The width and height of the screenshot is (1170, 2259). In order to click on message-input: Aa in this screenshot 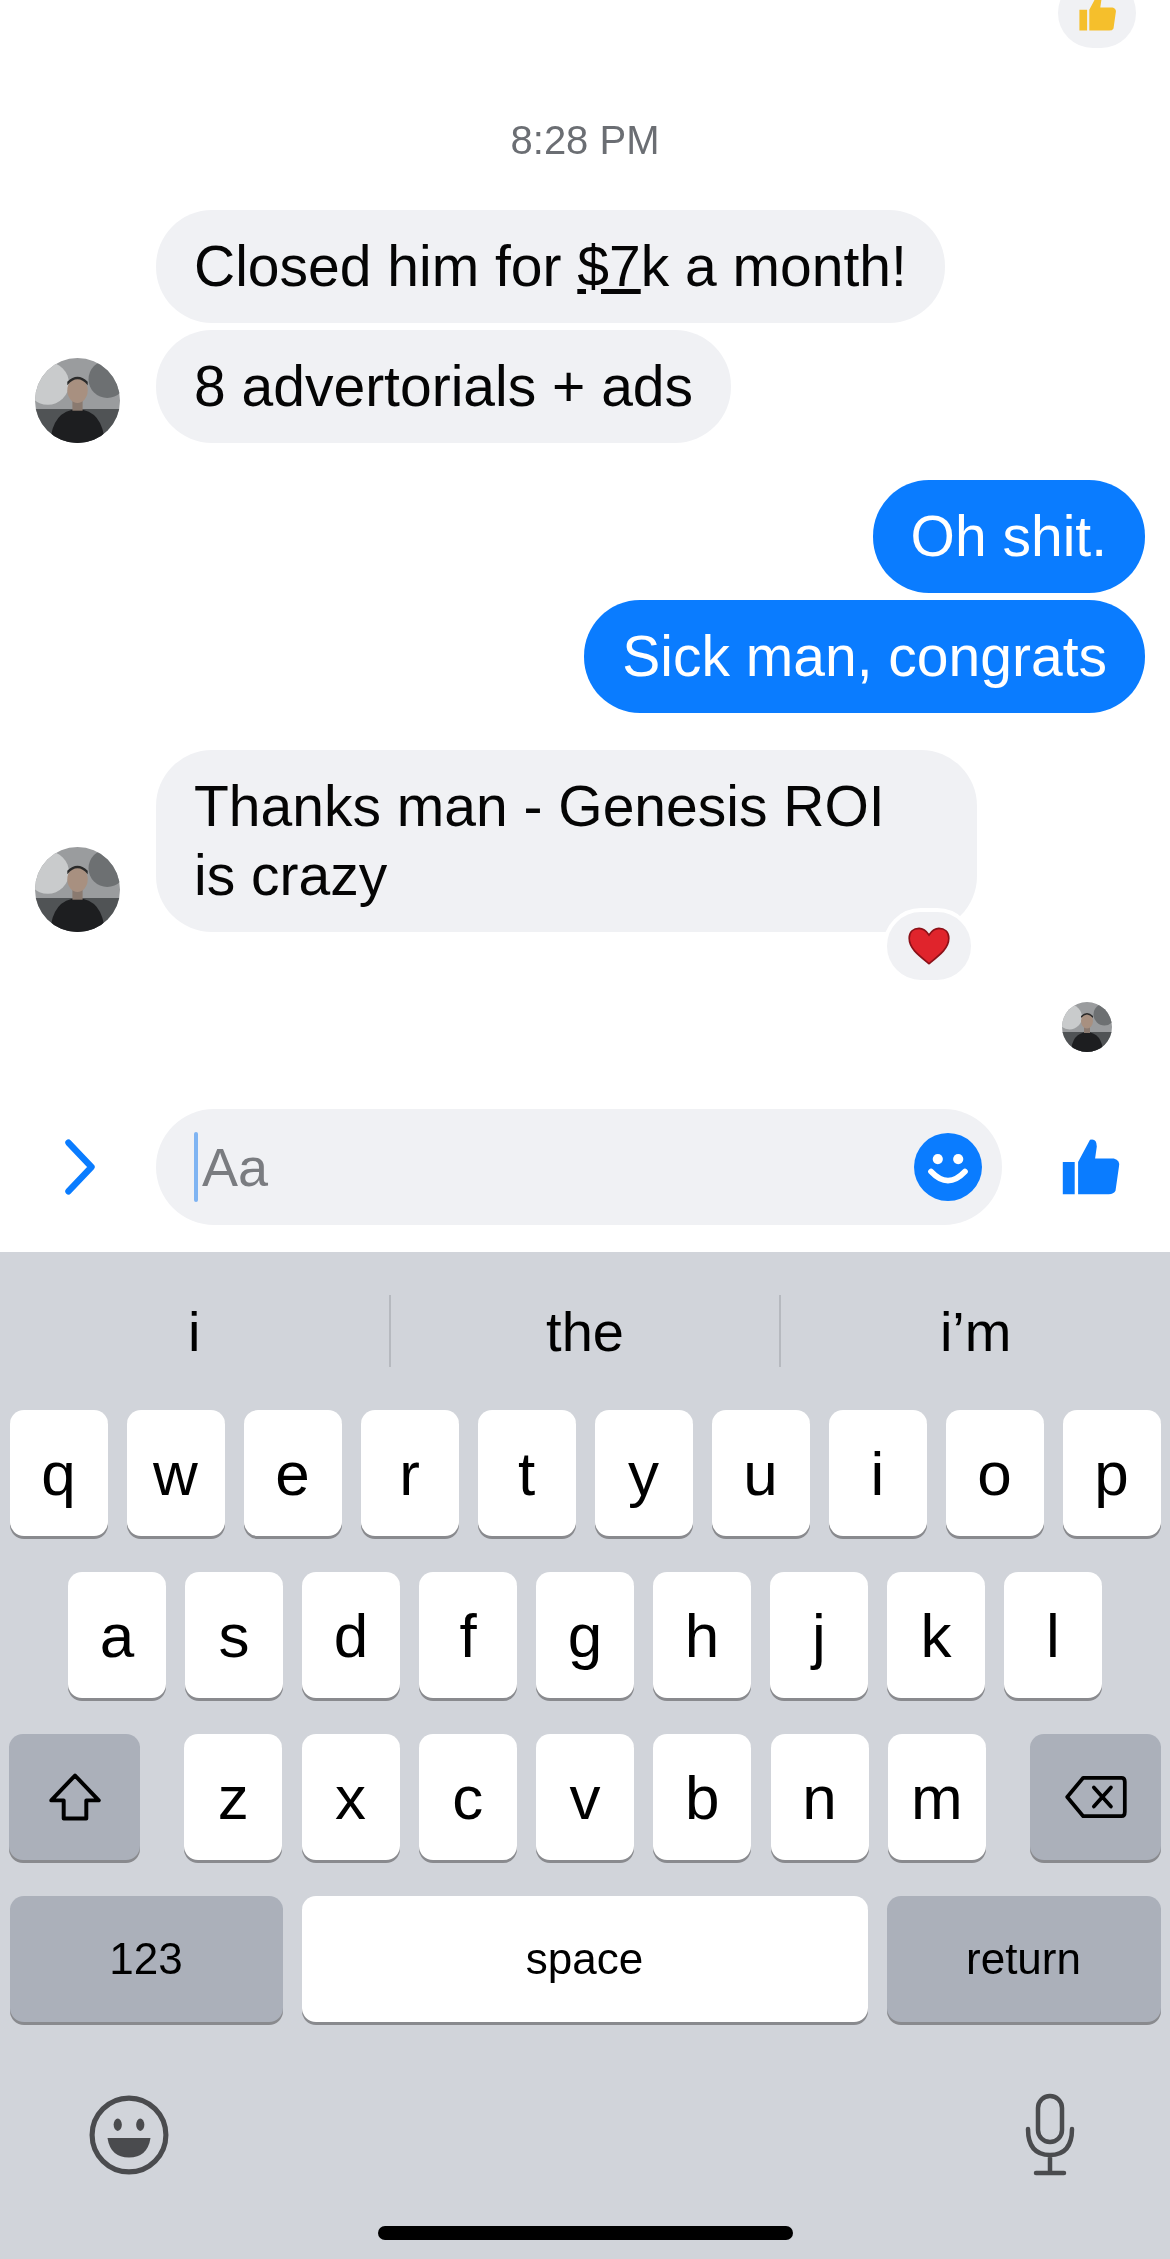, I will do `click(556, 1167)`.